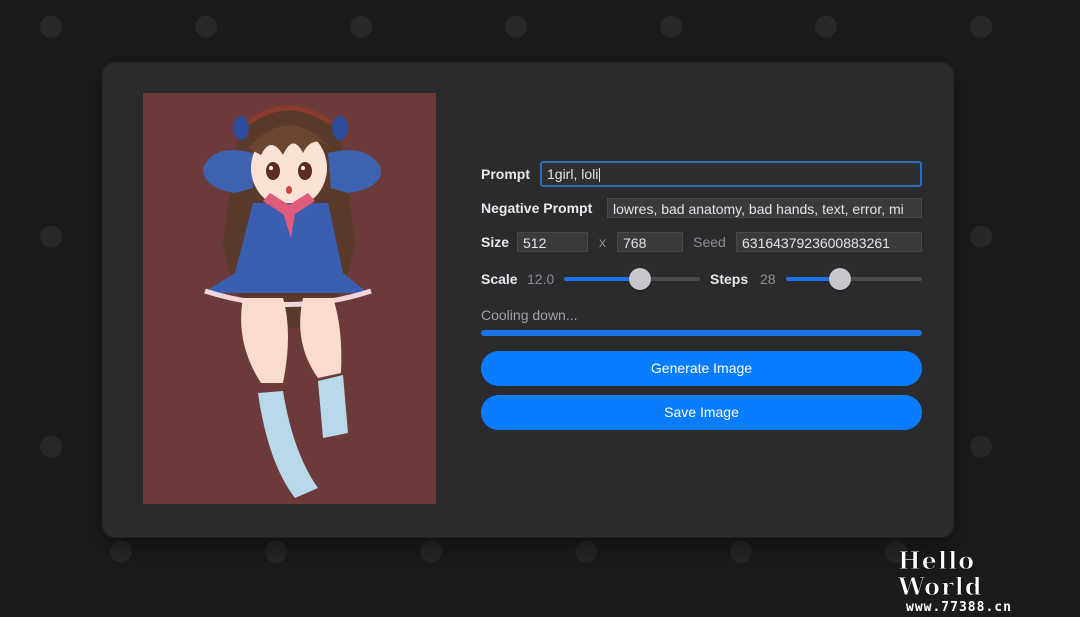 This screenshot has height=617, width=1080. Describe the element at coordinates (573, 174) in the screenshot. I see `prompt-input-value: 1girl, loli` at that location.